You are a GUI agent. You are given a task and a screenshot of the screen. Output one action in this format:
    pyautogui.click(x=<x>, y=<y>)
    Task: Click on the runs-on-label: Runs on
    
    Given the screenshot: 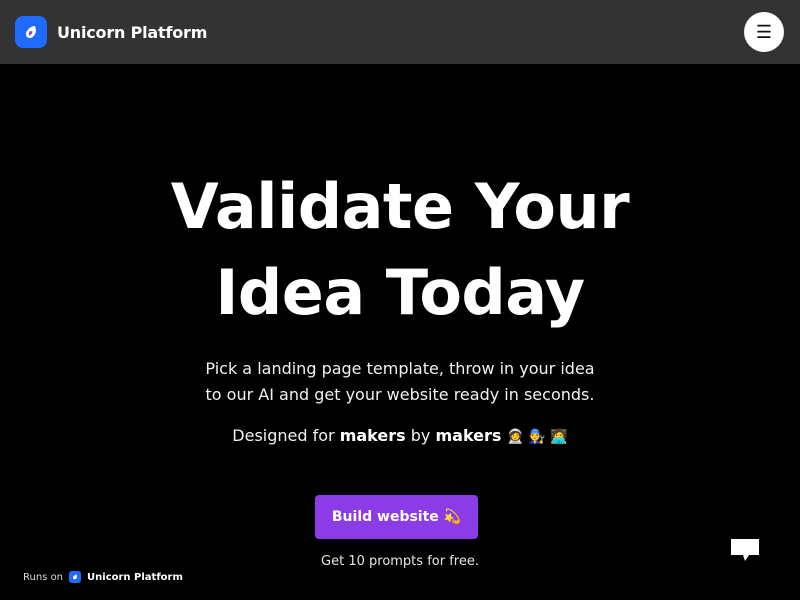 What is the action you would take?
    pyautogui.click(x=43, y=577)
    